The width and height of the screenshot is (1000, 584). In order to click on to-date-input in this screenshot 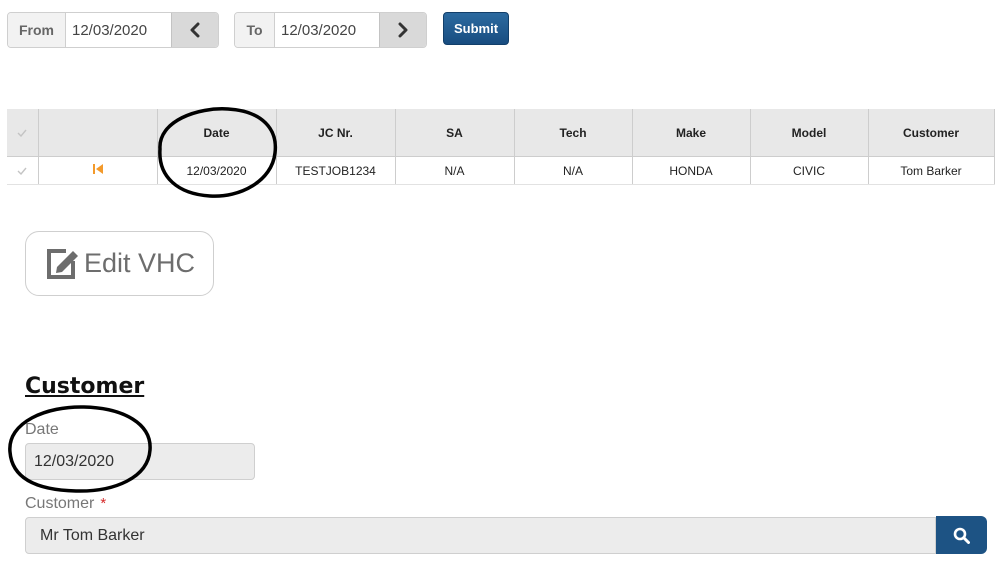, I will do `click(327, 30)`.